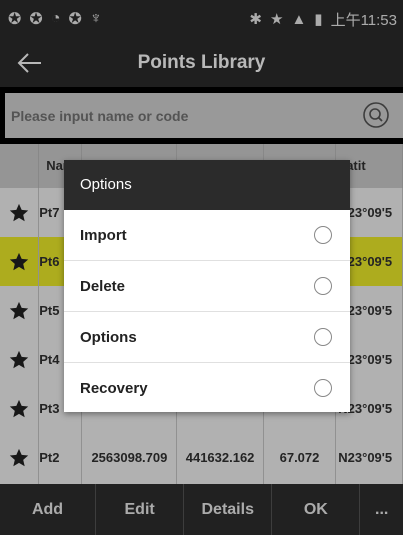 This screenshot has height=535, width=403. Describe the element at coordinates (207, 337) in the screenshot. I see `option-options: Options` at that location.